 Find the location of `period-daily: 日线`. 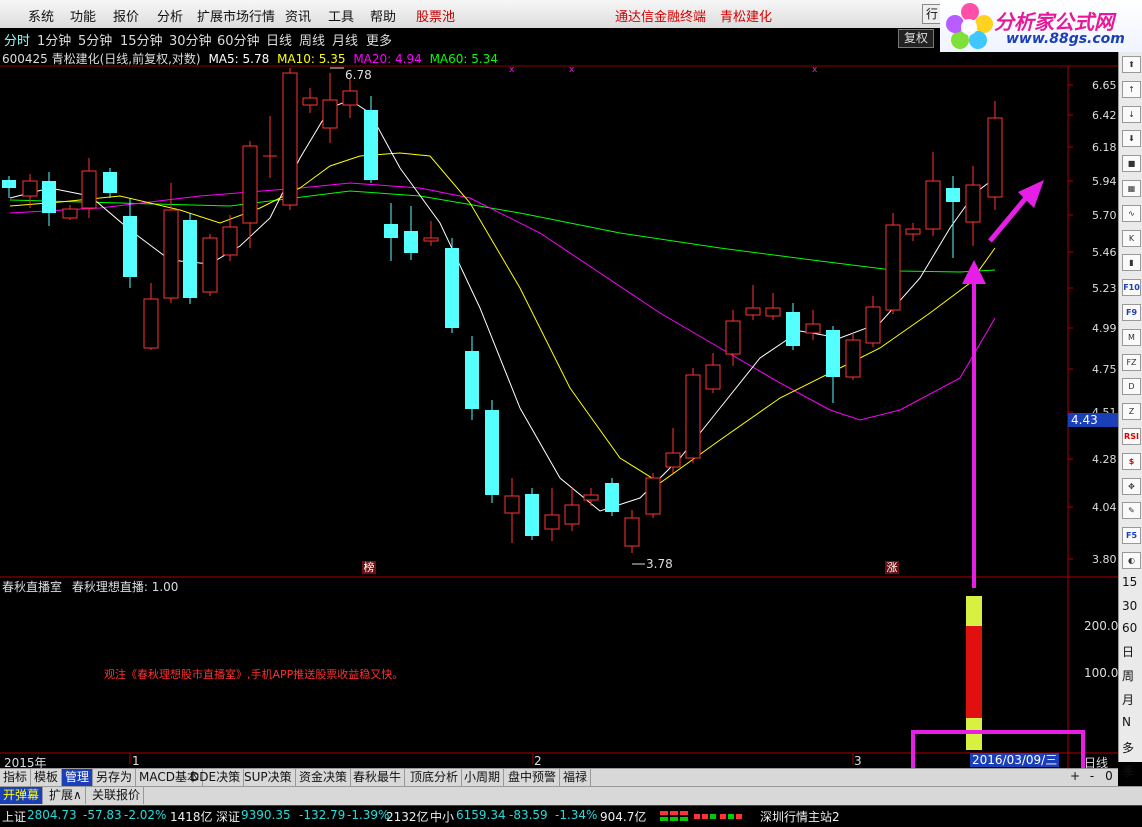

period-daily: 日线 is located at coordinates (279, 39).